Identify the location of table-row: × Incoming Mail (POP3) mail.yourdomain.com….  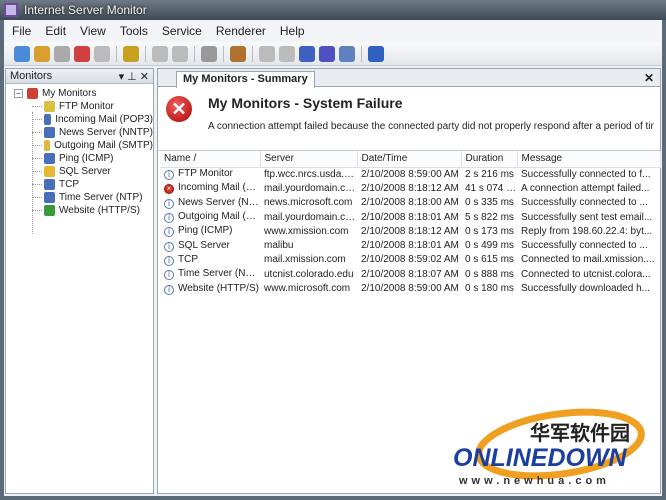
(410, 188).